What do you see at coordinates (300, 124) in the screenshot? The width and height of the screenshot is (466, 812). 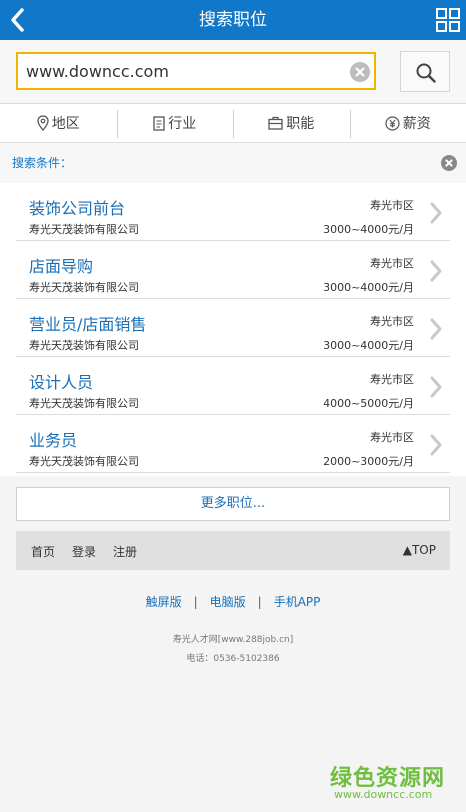 I see `filter-function-label: 职能` at bounding box center [300, 124].